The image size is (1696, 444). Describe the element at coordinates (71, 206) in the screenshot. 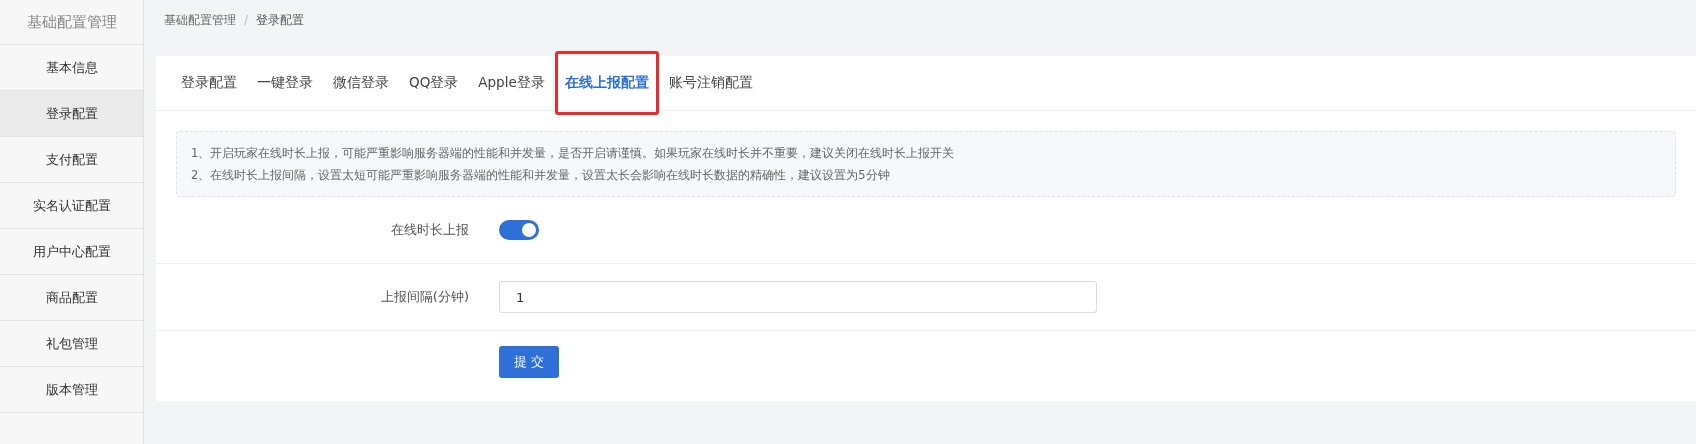

I see `sidebar-item: 实名认证配置` at that location.